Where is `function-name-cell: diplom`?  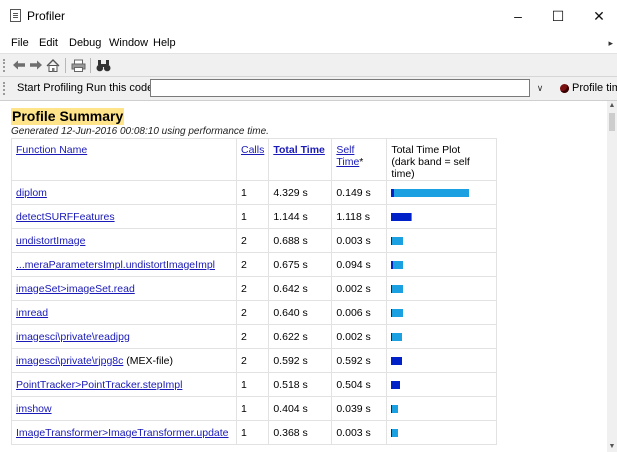
function-name-cell: diplom is located at coordinates (124, 192).